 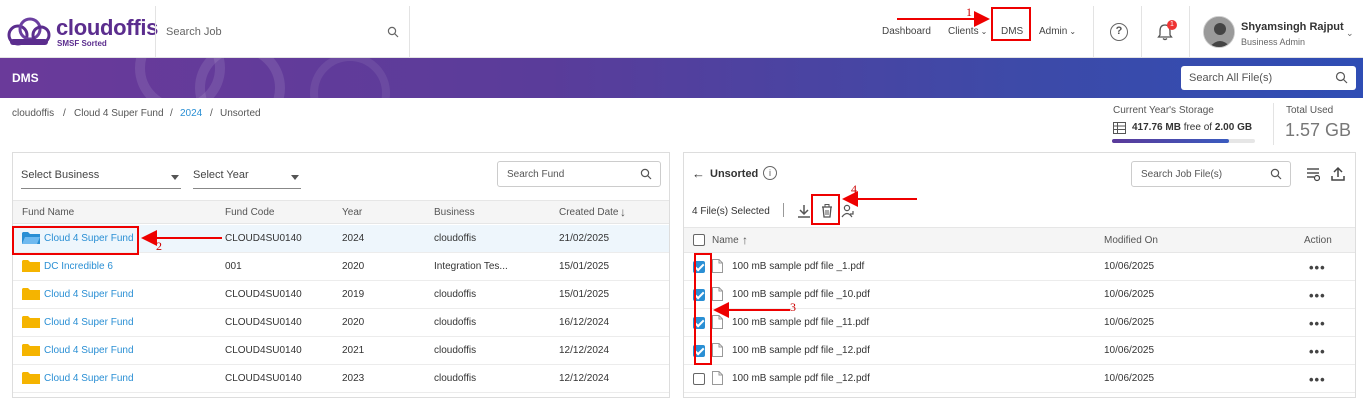 What do you see at coordinates (1119, 32) in the screenshot?
I see `help-icon: ?` at bounding box center [1119, 32].